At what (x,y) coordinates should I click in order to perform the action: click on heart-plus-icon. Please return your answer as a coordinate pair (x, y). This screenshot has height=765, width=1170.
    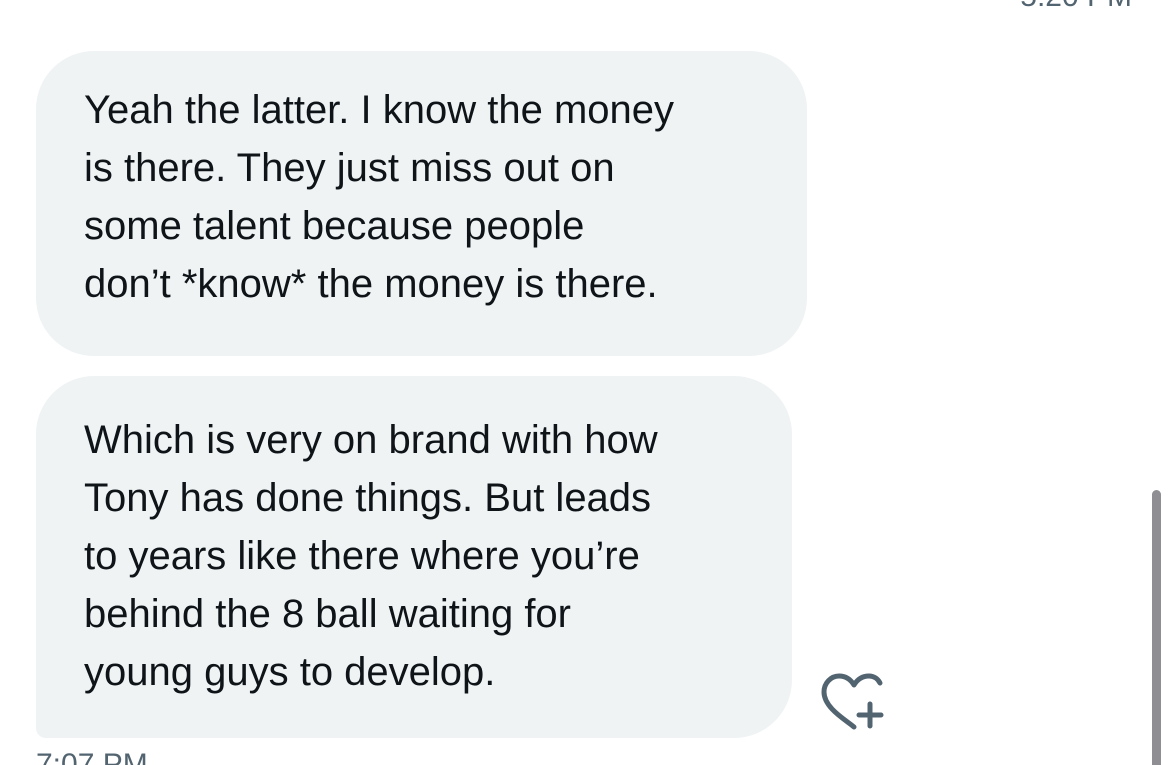
    Looking at the image, I should click on (852, 701).